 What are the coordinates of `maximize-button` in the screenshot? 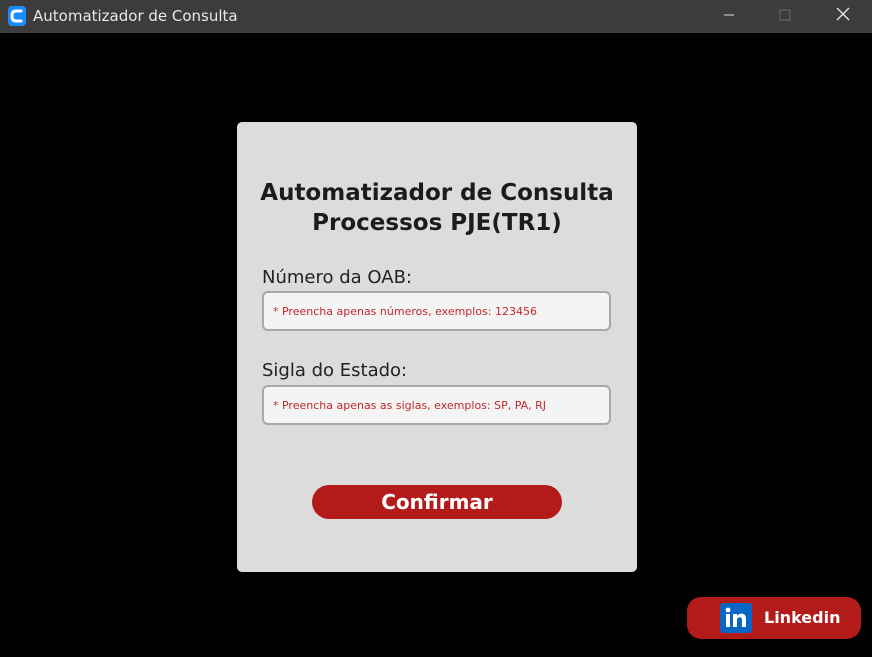 It's located at (785, 16).